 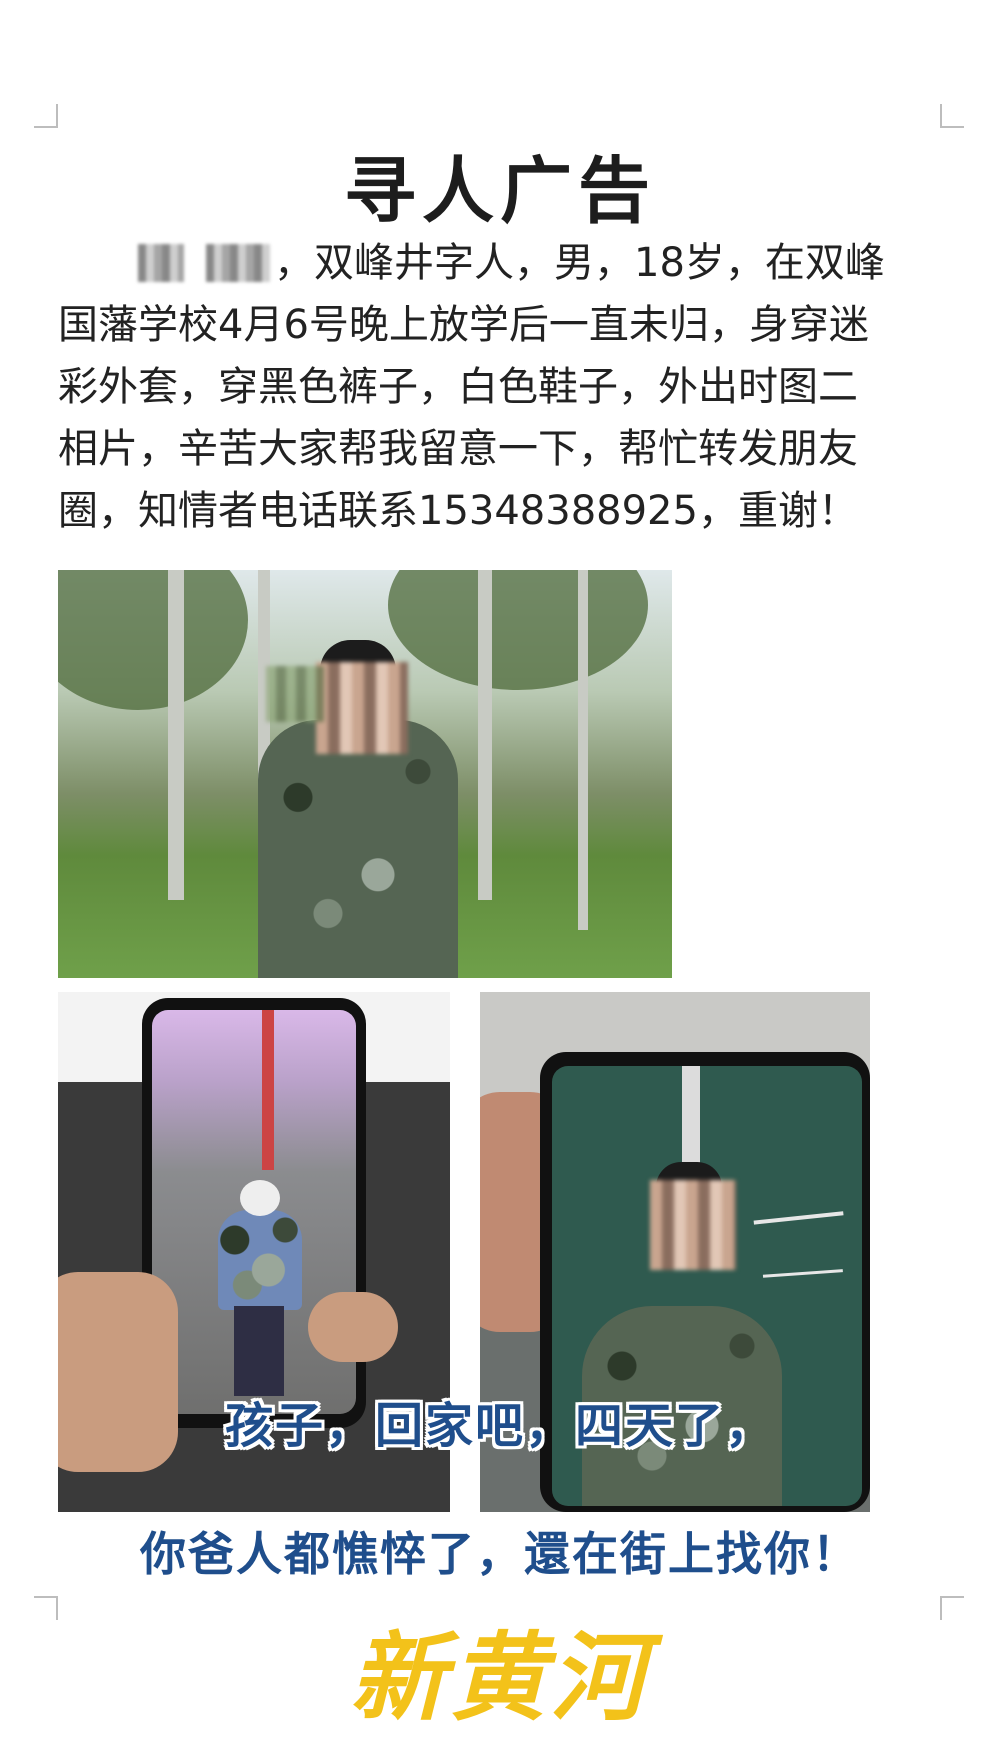 I want to click on xinhuanghe-logo: 新黄河, so click(x=500, y=1677).